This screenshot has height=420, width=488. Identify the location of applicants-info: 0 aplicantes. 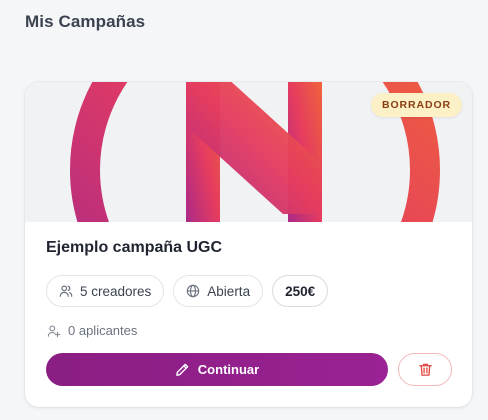
(92, 330).